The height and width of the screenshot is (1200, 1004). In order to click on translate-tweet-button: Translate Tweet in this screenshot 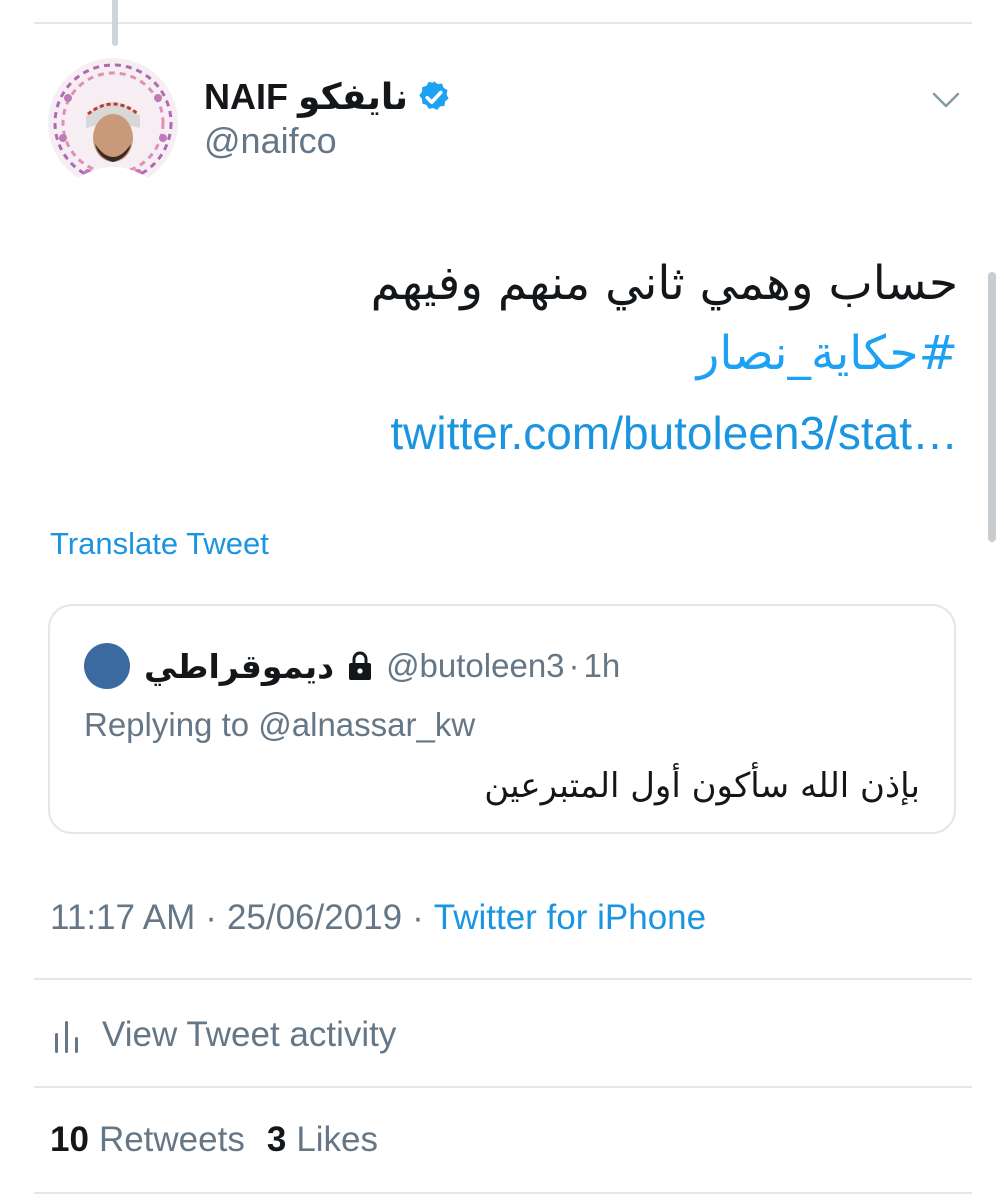, I will do `click(159, 544)`.